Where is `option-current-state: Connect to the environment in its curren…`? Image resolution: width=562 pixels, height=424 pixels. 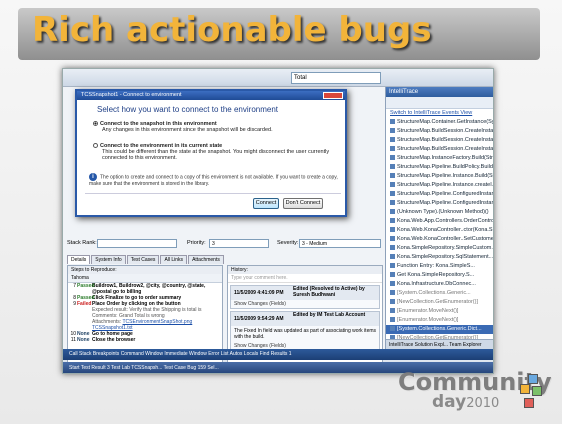
option-current-state: Connect to the environment in its curren… is located at coordinates (213, 152).